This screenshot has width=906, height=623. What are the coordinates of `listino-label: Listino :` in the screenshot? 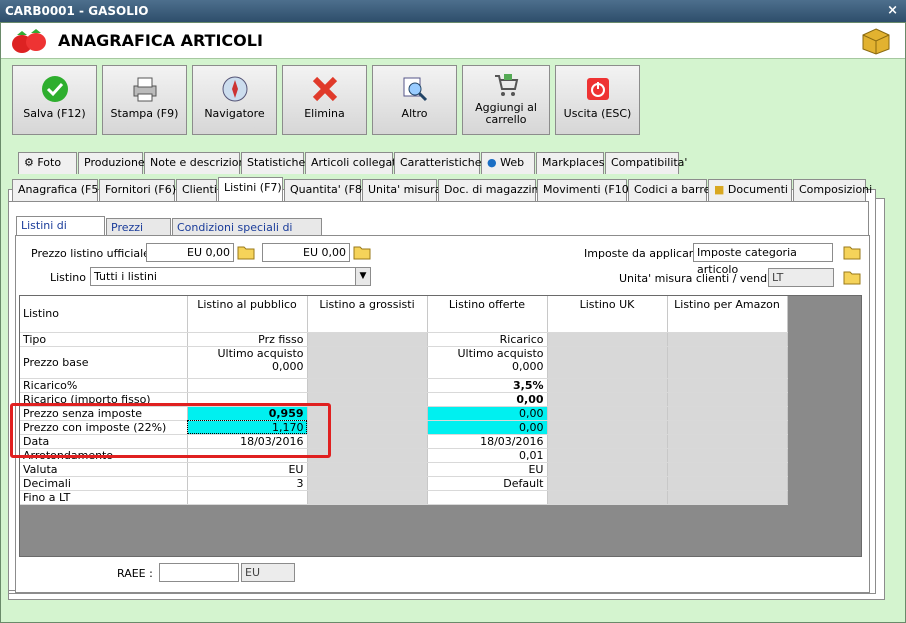 It's located at (72, 277).